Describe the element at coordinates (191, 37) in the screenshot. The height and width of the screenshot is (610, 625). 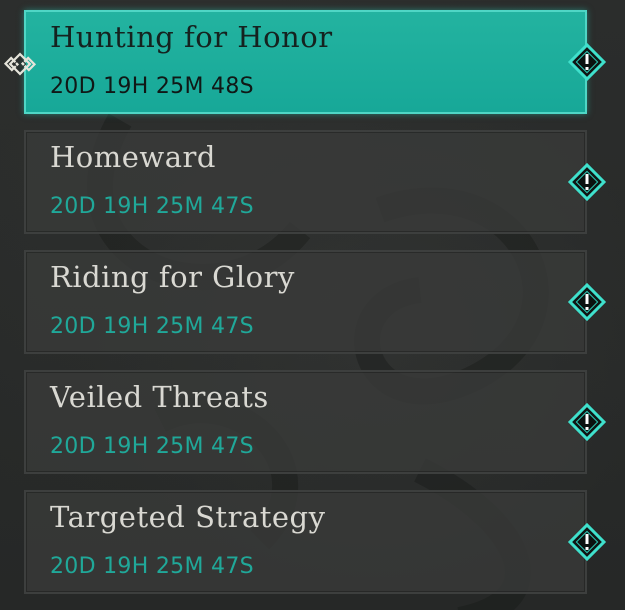
I see `quest-title: Hunting for Honor` at that location.